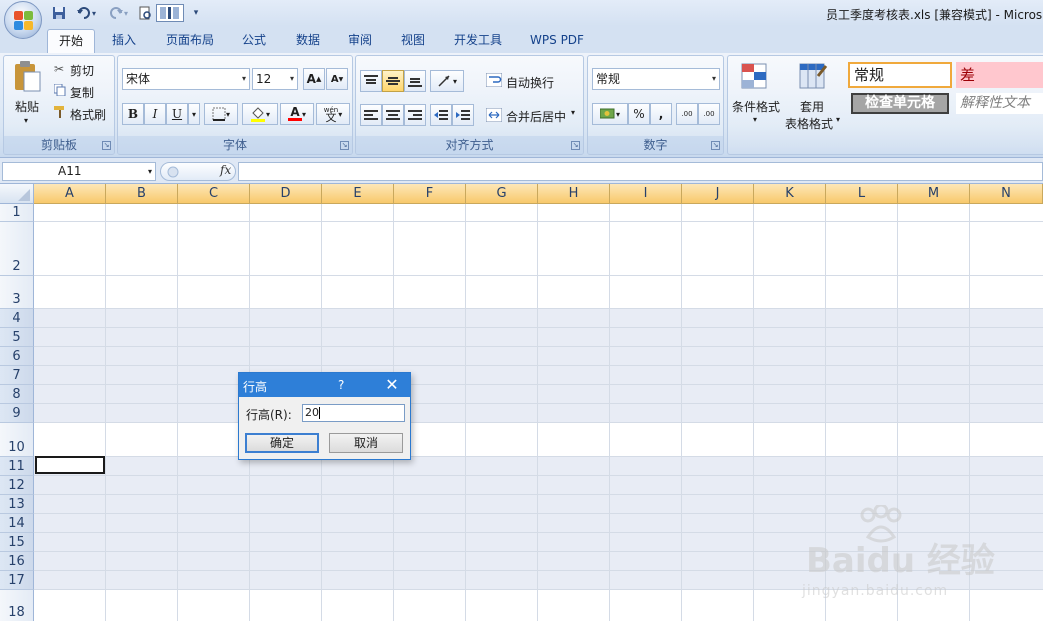 The width and height of the screenshot is (1043, 621). I want to click on print-preview-icon, so click(145, 13).